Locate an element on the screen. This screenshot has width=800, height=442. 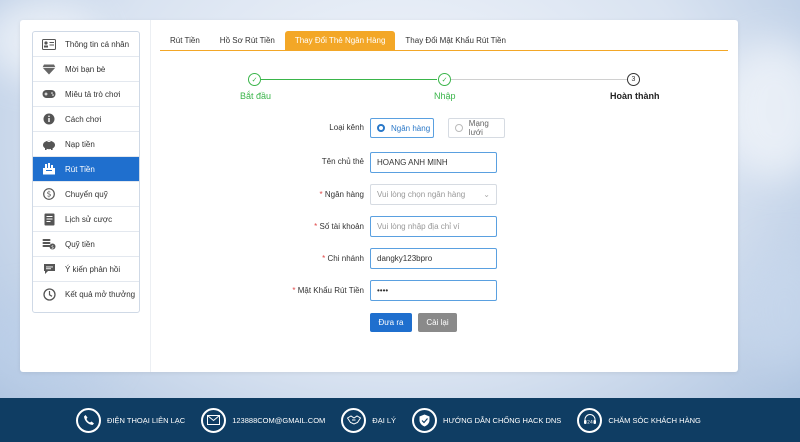
phone-icon is located at coordinates (88, 420).